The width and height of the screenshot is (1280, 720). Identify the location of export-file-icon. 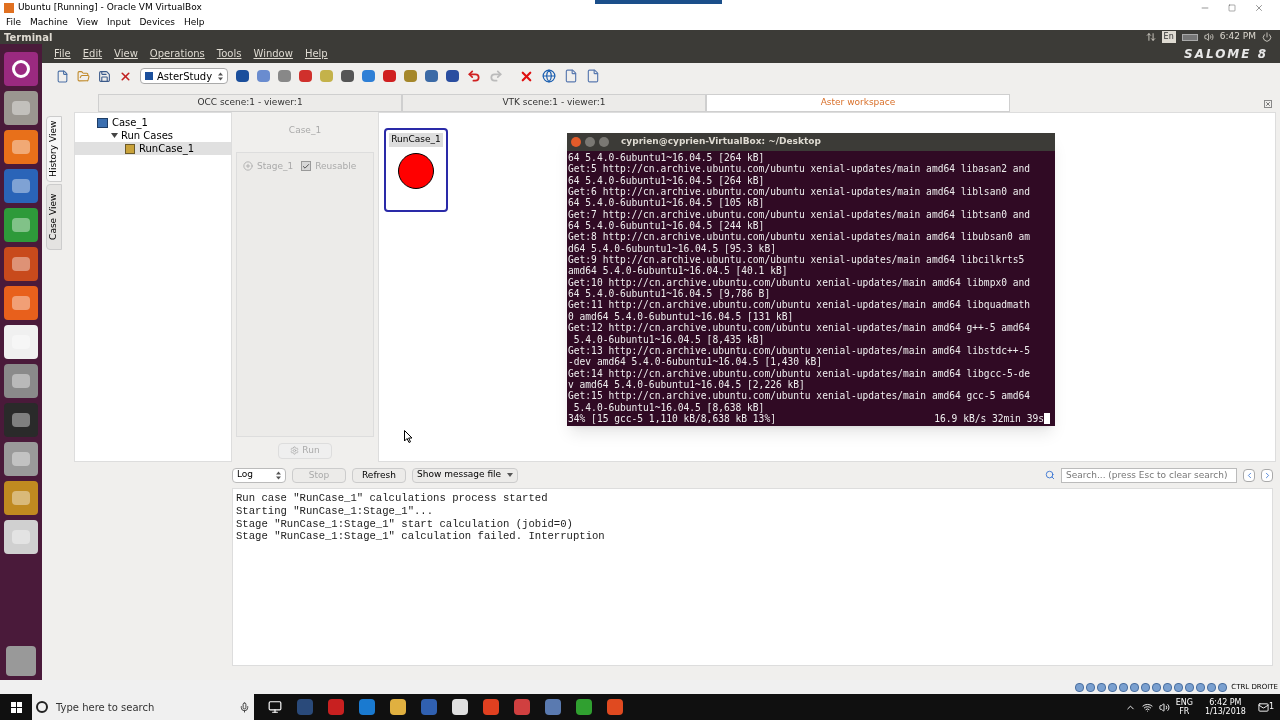
(593, 76).